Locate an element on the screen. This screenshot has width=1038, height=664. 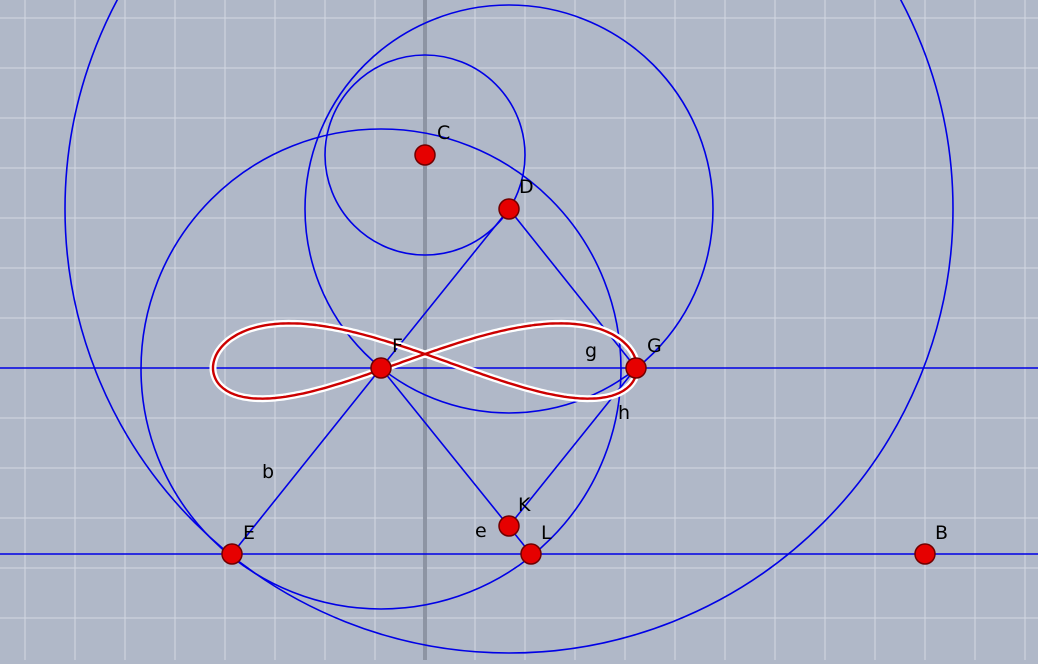
point-L: L is located at coordinates (536, 543).